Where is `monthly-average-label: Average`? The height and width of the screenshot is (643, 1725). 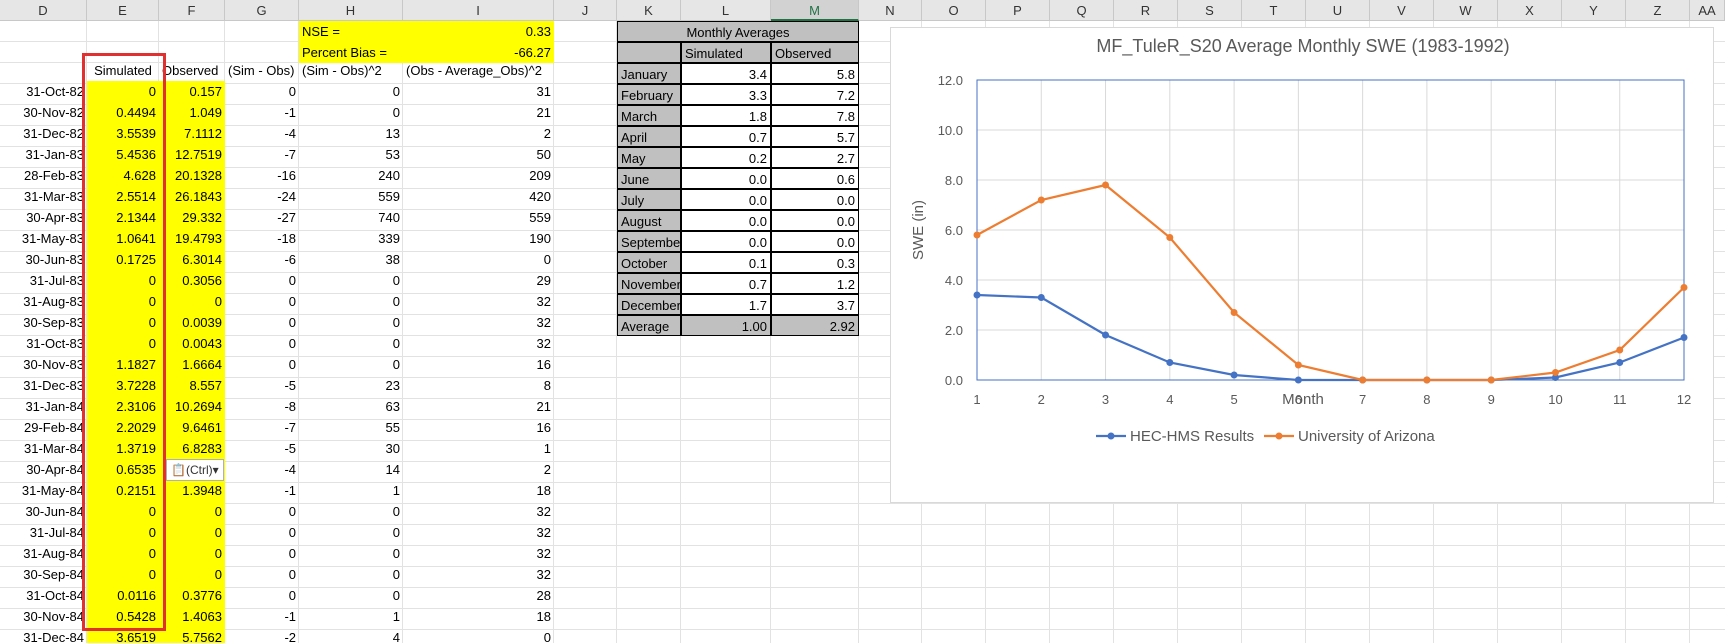
monthly-average-label: Average is located at coordinates (649, 325).